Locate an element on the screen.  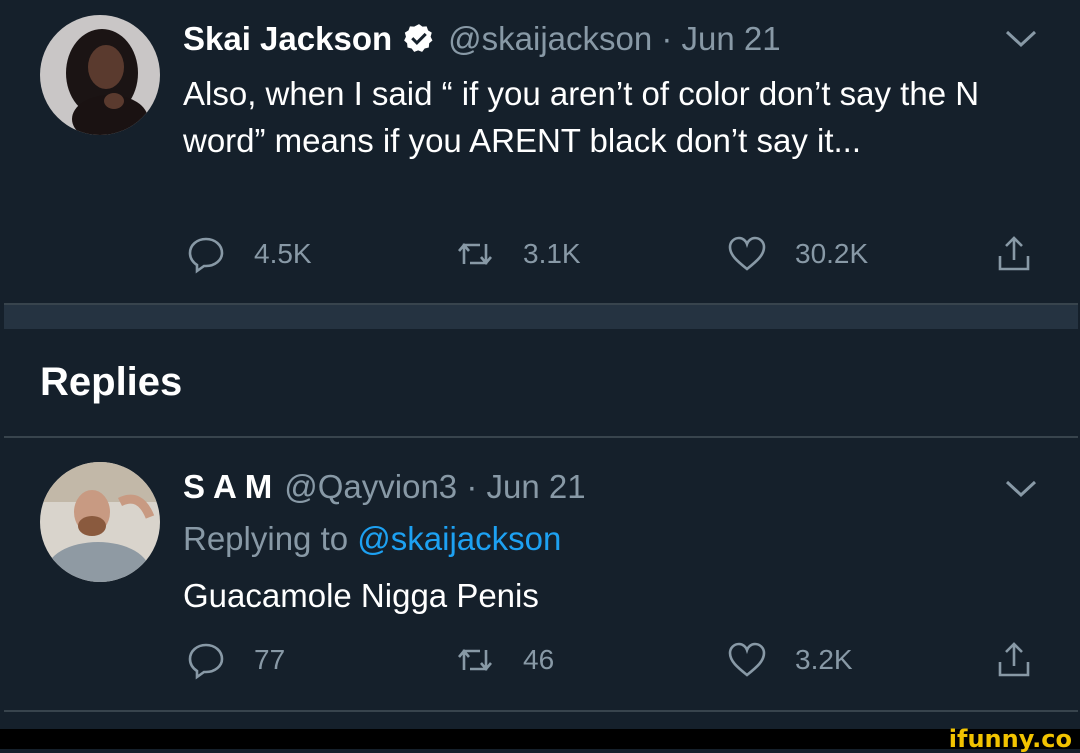
retweet-button: 46 is located at coordinates (504, 660).